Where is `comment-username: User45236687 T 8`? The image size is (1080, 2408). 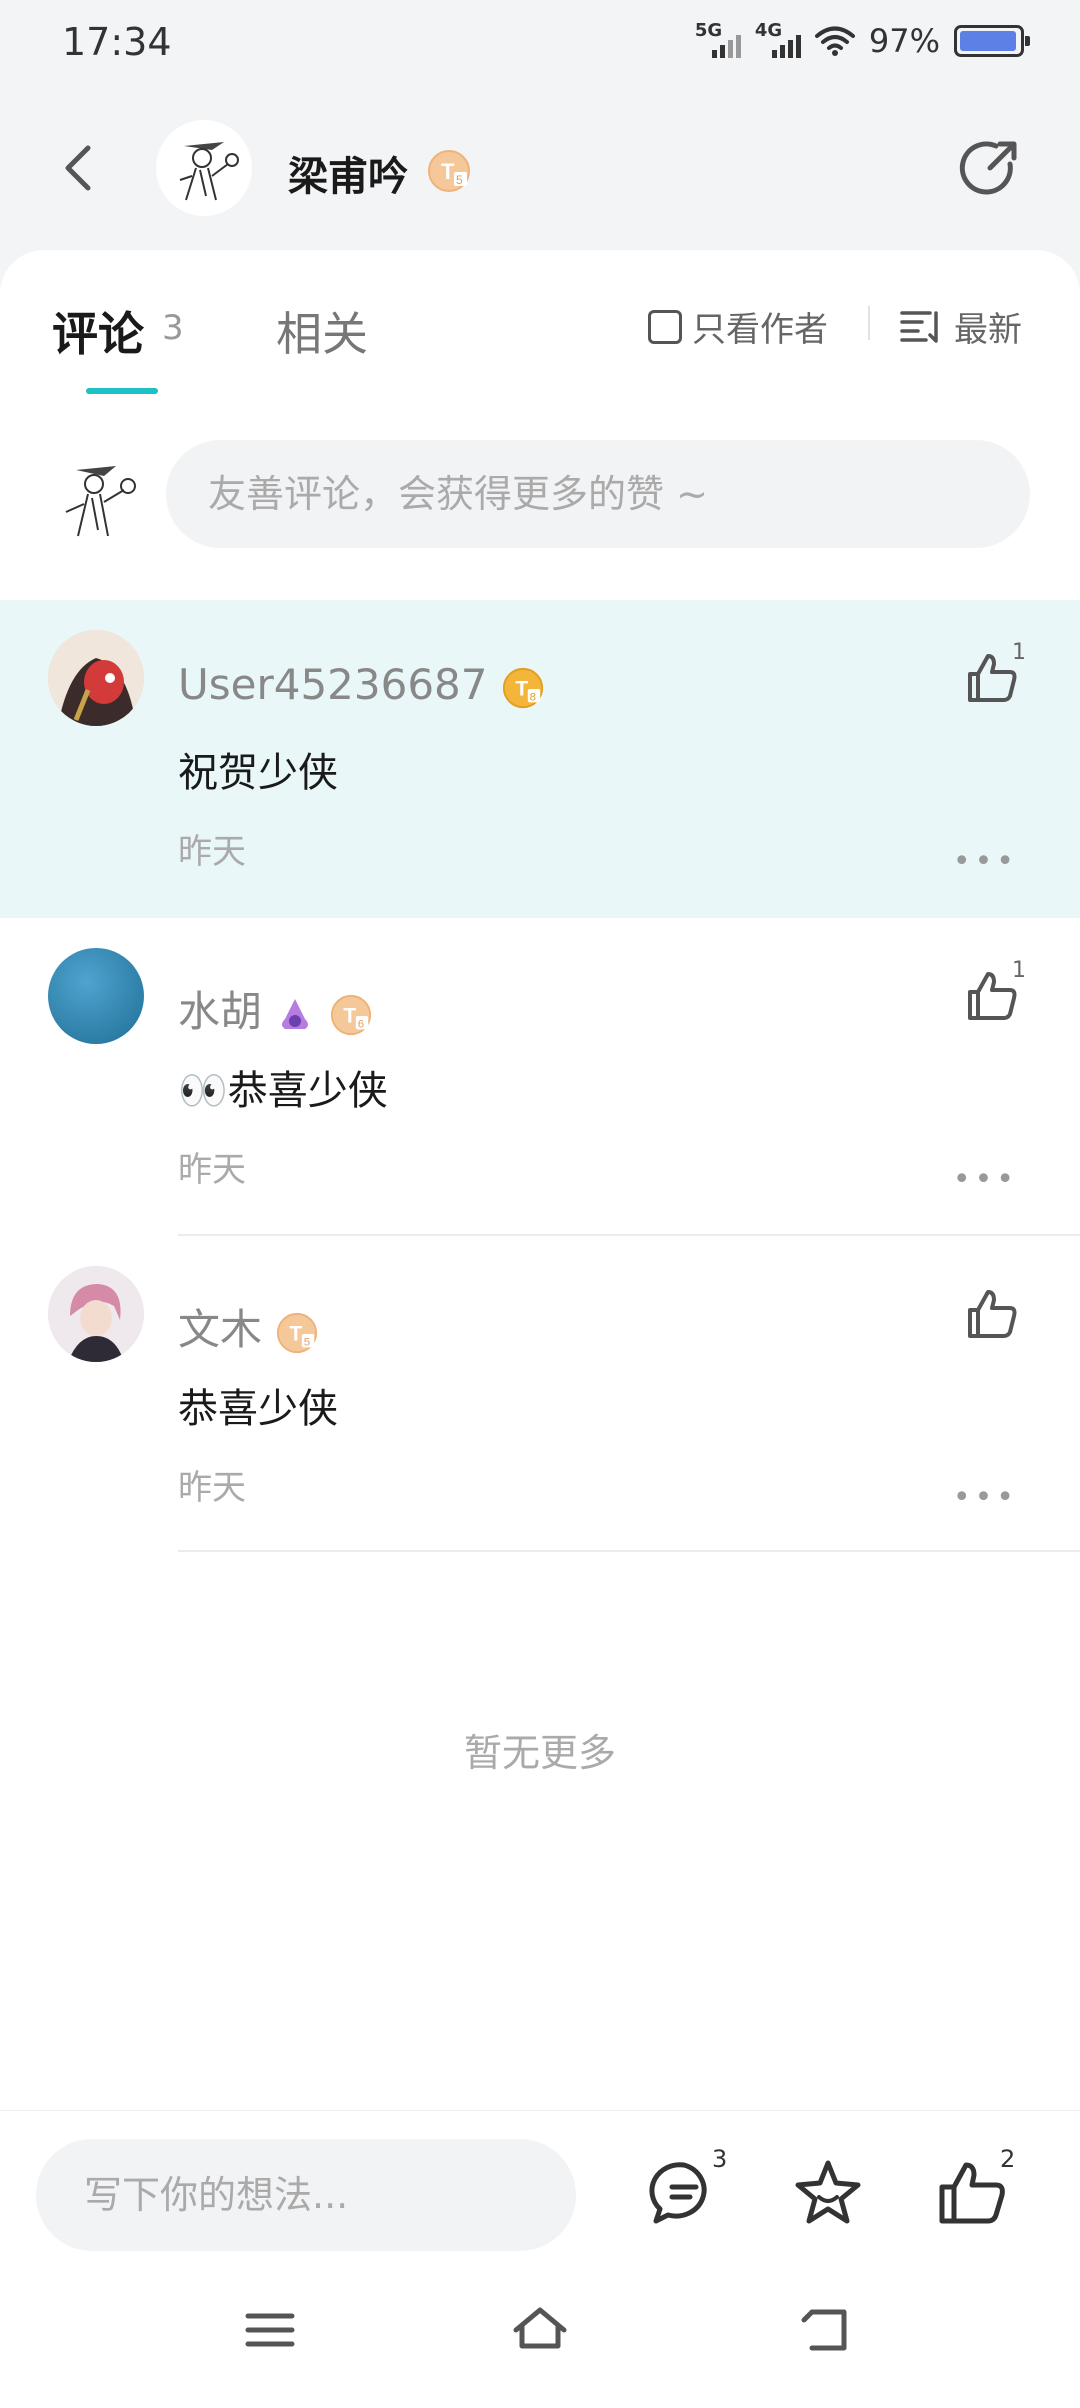
comment-username: User45236687 T 8 is located at coordinates (361, 685).